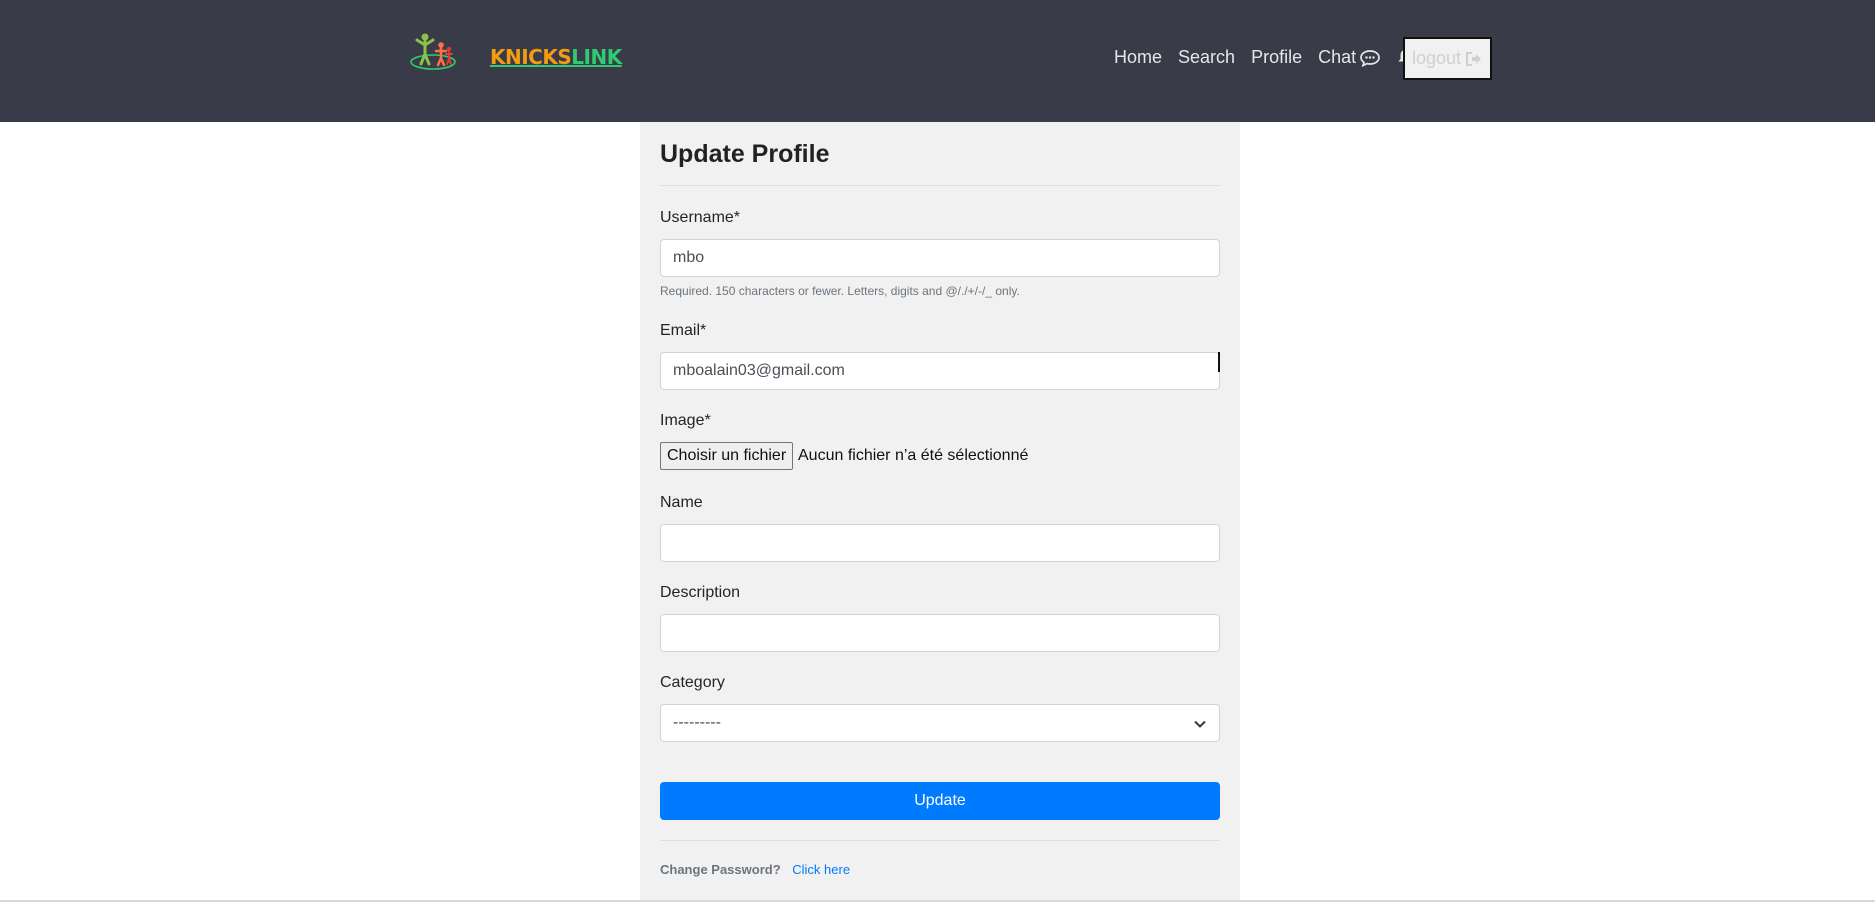  Describe the element at coordinates (727, 456) in the screenshot. I see `choose-file-button: Choisir un fichier` at that location.